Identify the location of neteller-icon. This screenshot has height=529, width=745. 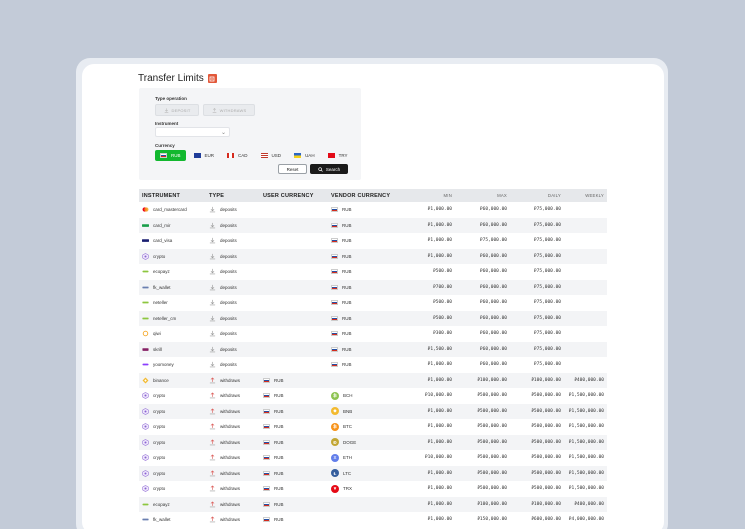
(145, 318).